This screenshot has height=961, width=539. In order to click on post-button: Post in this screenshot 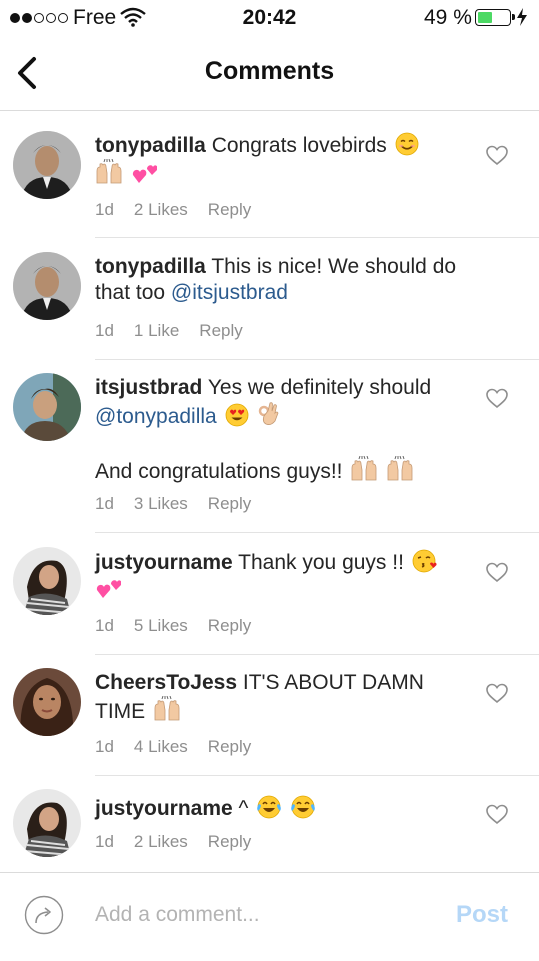, I will do `click(482, 915)`.